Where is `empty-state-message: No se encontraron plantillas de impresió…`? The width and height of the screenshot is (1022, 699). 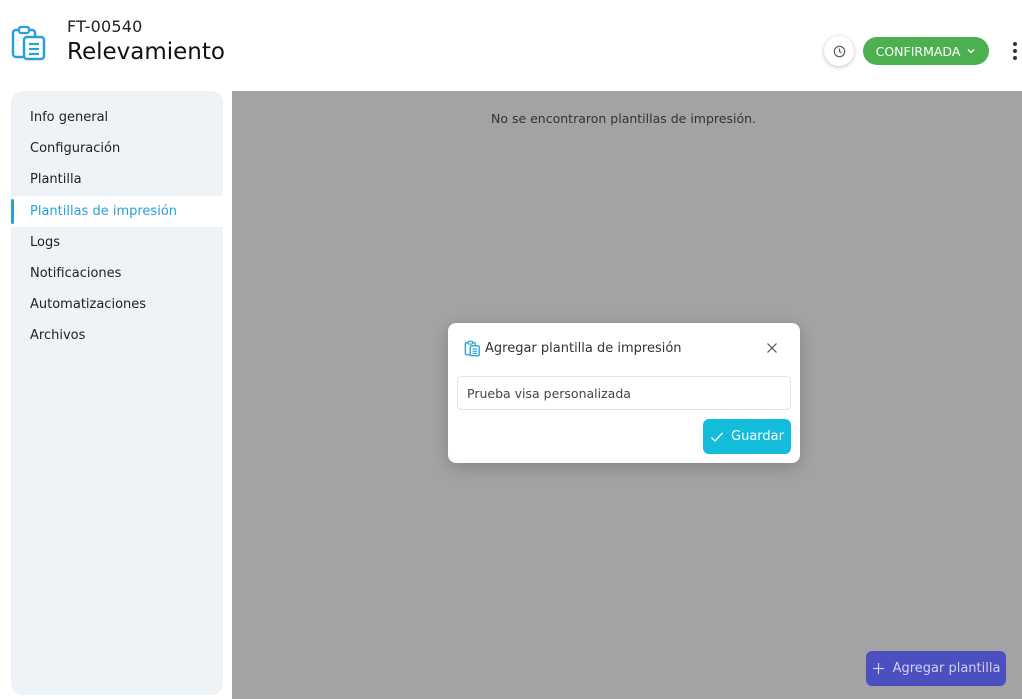 empty-state-message: No se encontraron plantillas de impresió… is located at coordinates (623, 118).